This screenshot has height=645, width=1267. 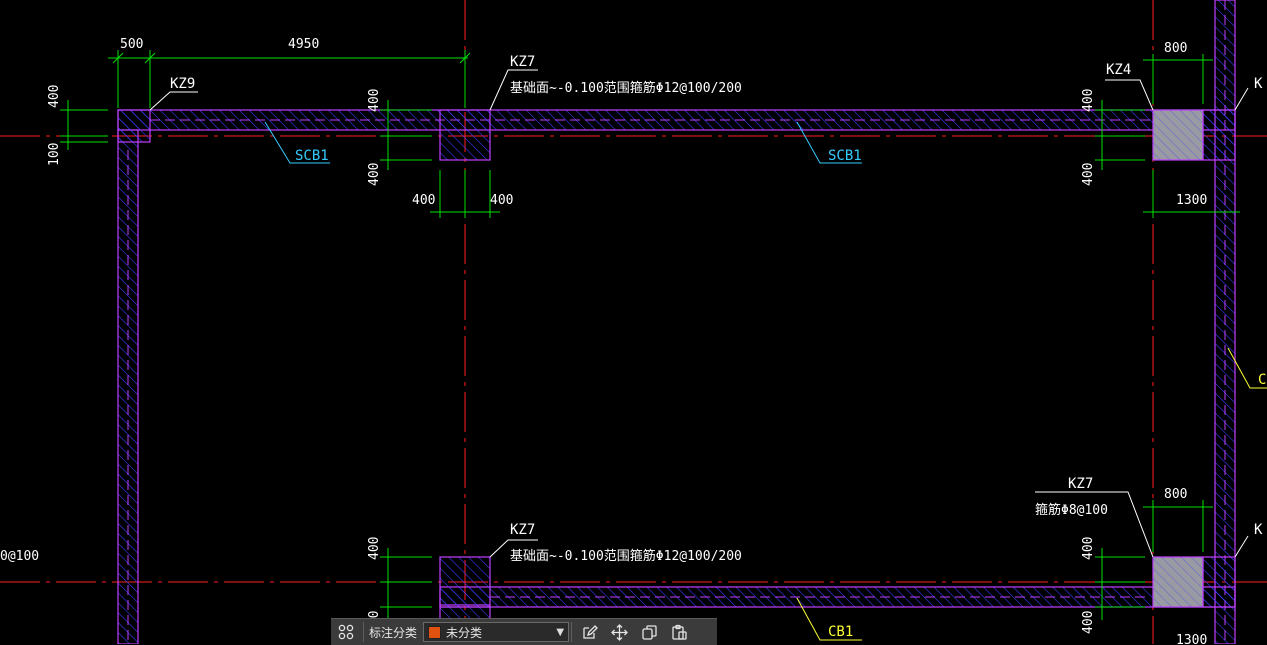 I want to click on dim-mid-400-right: 400, so click(x=501, y=200).